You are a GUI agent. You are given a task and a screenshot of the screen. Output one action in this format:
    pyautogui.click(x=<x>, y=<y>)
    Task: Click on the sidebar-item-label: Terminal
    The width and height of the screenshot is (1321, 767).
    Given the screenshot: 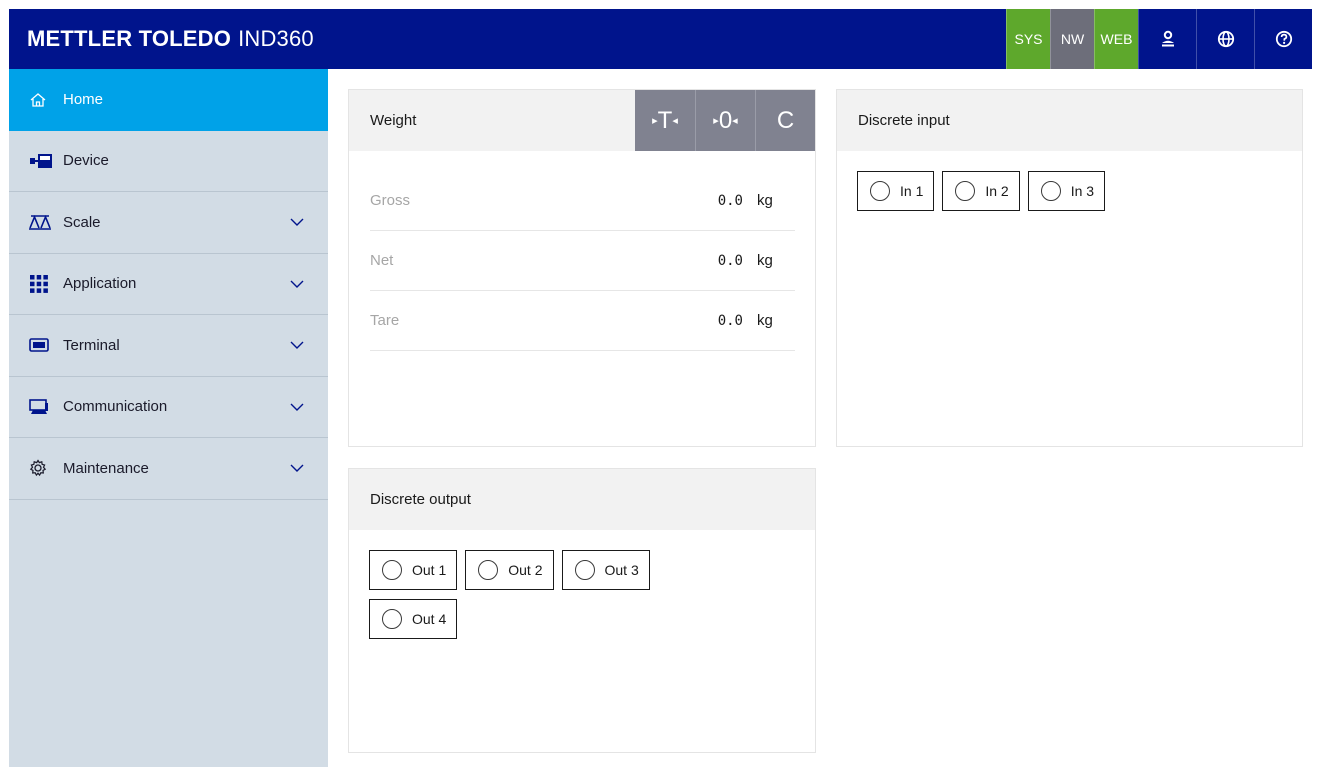 What is the action you would take?
    pyautogui.click(x=91, y=345)
    